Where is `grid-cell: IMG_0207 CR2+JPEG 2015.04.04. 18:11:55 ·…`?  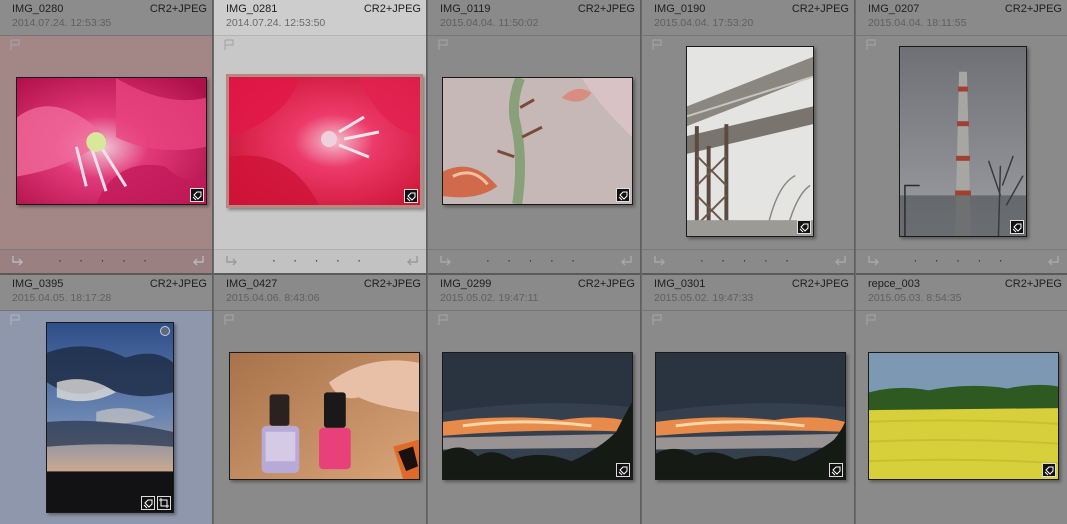
grid-cell: IMG_0207 CR2+JPEG 2015.04.04. 18:11:55 ·… is located at coordinates (961, 136).